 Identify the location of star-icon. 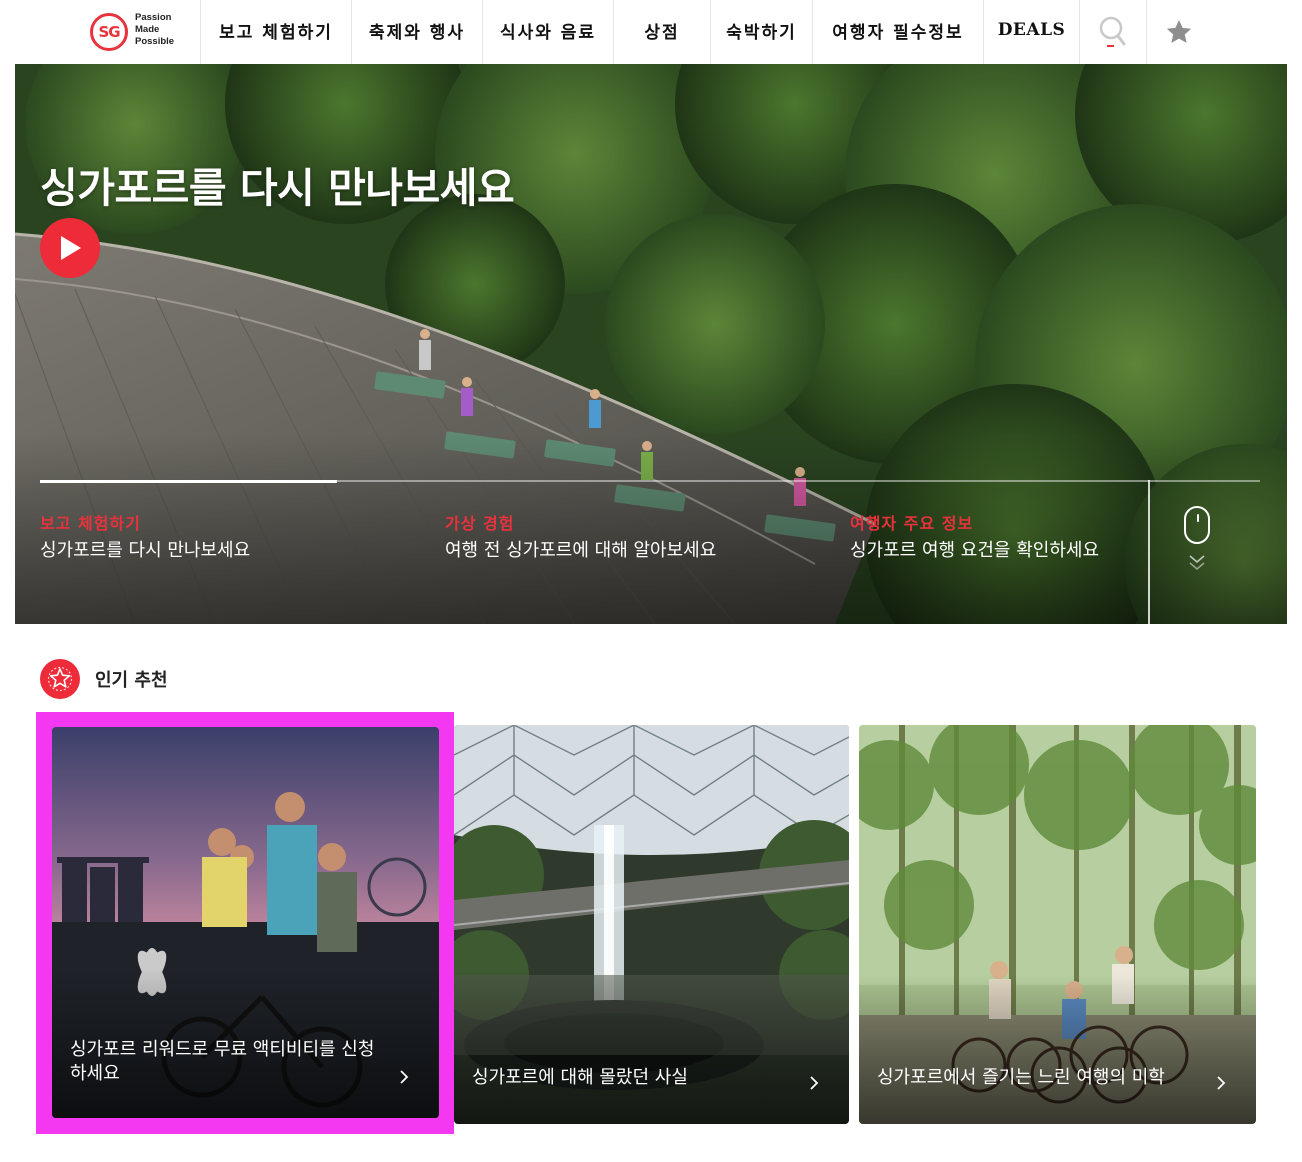
(1179, 31).